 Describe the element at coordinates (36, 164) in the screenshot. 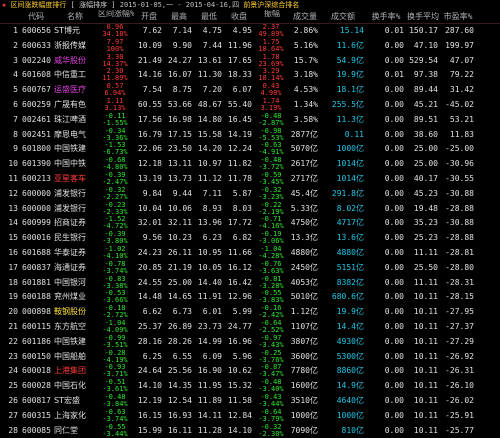

I see `stock-code: 601390` at that location.